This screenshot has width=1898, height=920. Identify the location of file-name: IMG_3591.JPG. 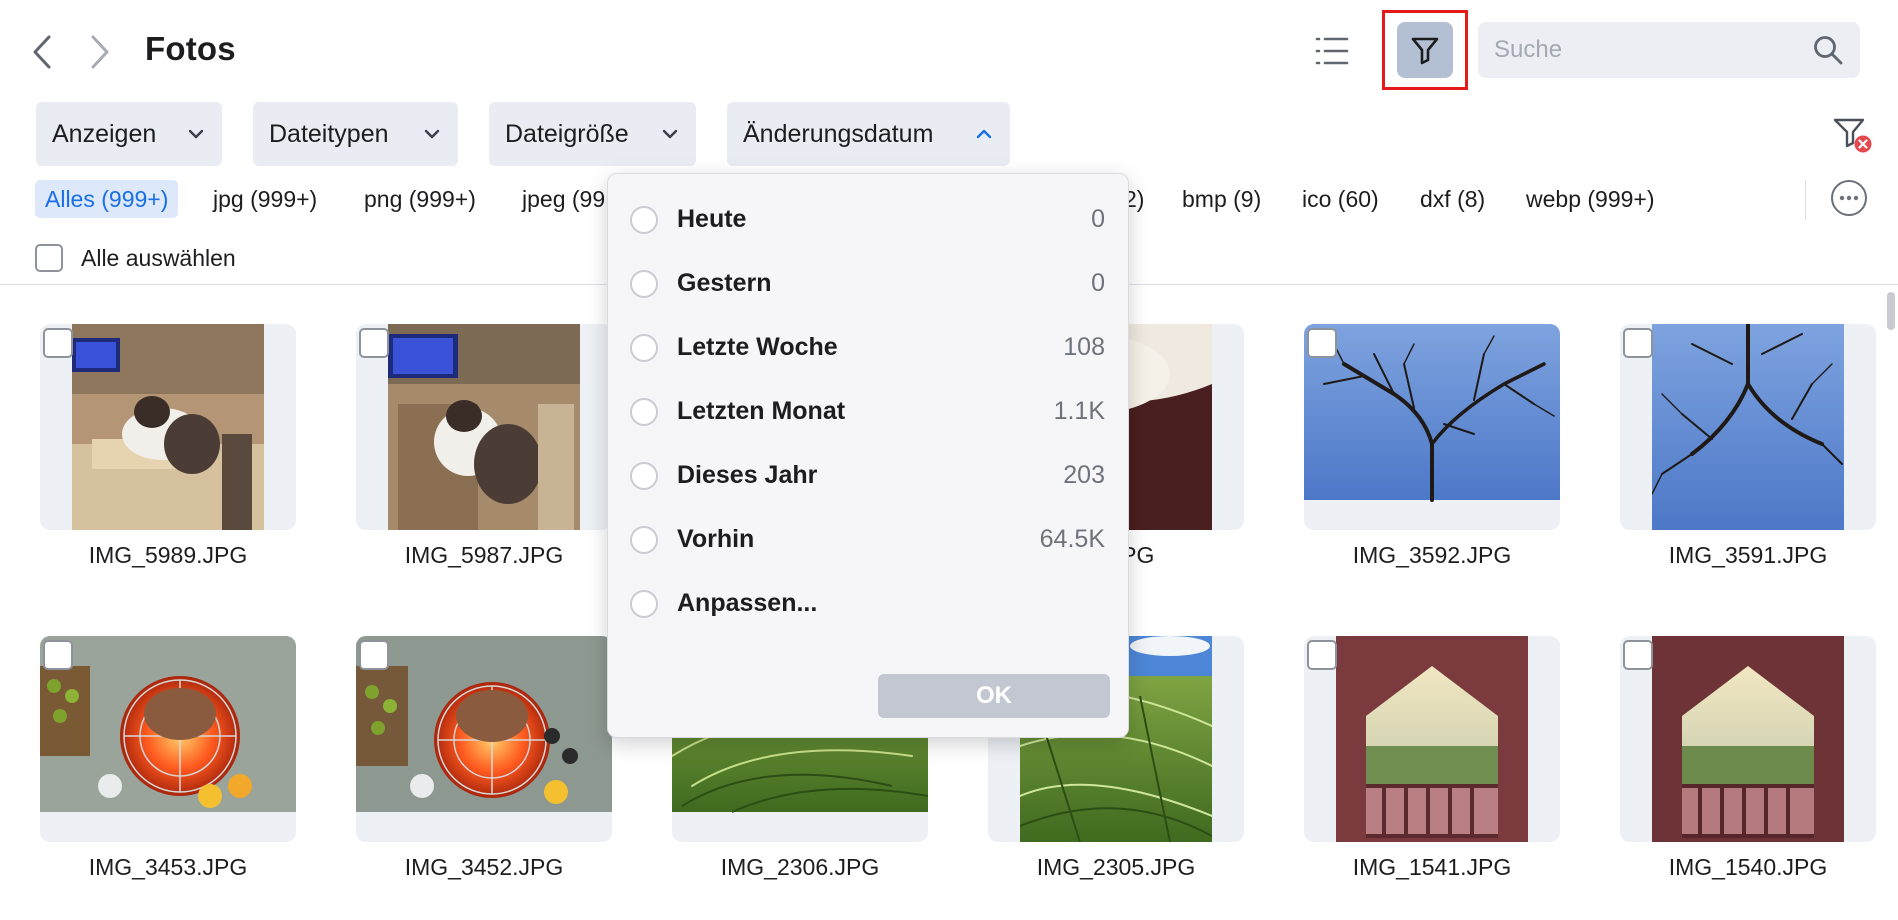
(1748, 555).